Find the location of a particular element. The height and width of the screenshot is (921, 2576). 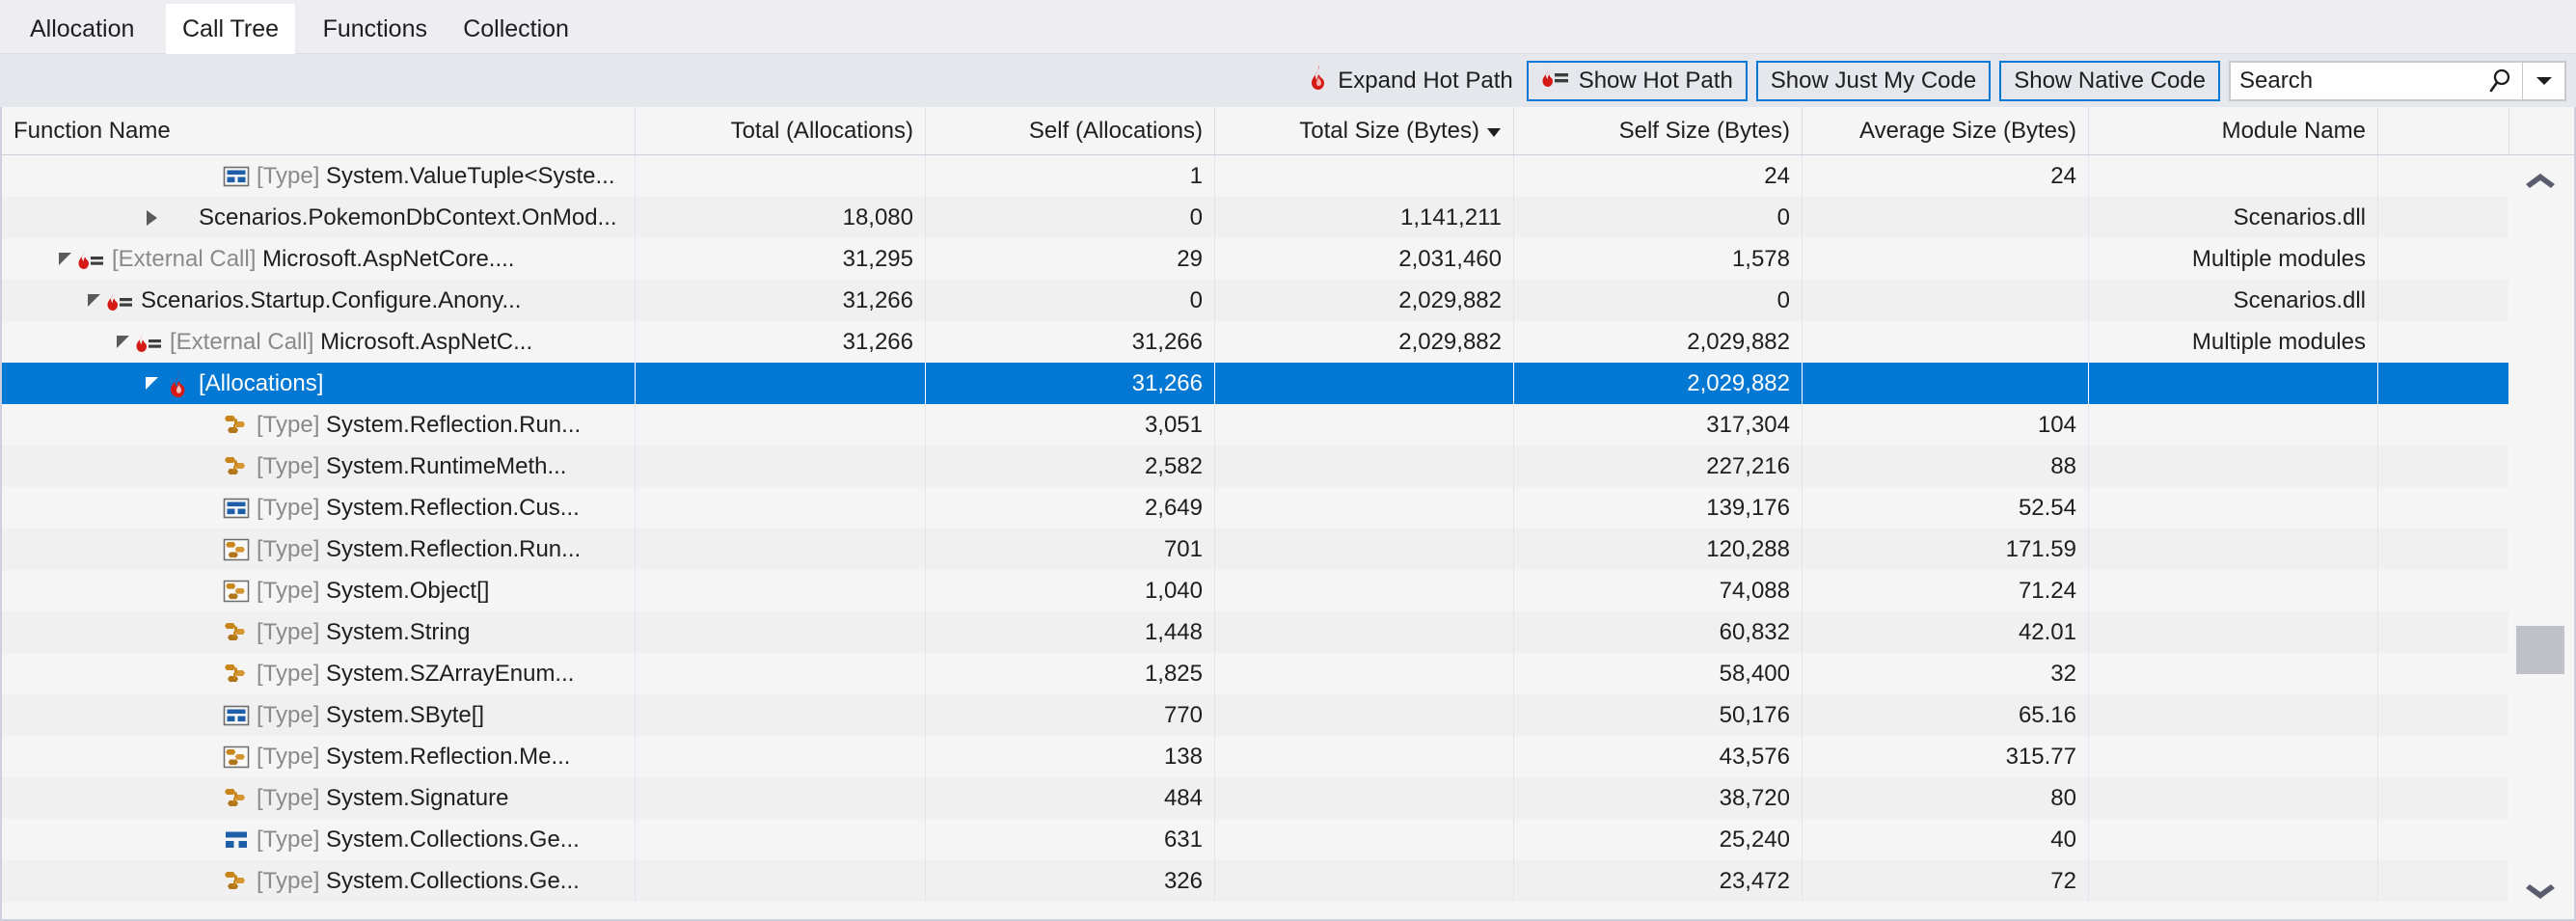

search-input is located at coordinates (2355, 80).